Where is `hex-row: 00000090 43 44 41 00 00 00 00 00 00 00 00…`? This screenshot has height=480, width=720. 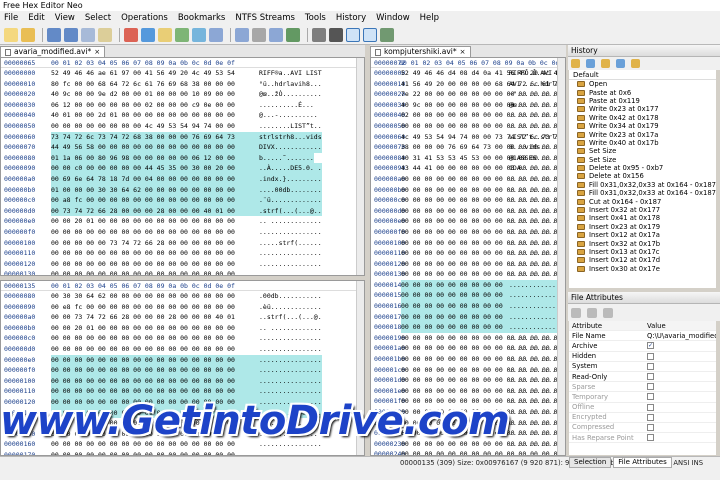 hex-row: 00000090 43 44 41 00 00 00 00 00 00 00 00… is located at coordinates (468, 168).